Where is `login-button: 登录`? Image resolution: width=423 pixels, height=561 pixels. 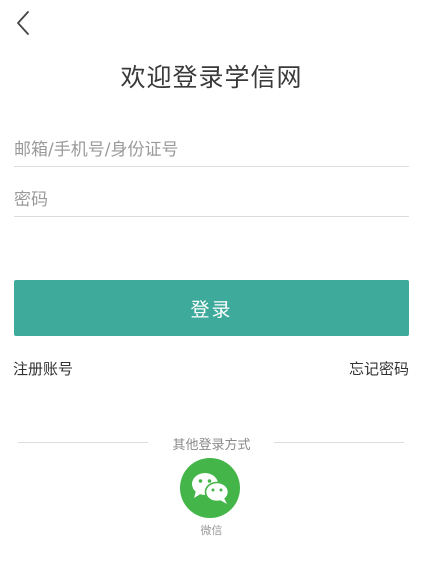
login-button: 登录 is located at coordinates (211, 308).